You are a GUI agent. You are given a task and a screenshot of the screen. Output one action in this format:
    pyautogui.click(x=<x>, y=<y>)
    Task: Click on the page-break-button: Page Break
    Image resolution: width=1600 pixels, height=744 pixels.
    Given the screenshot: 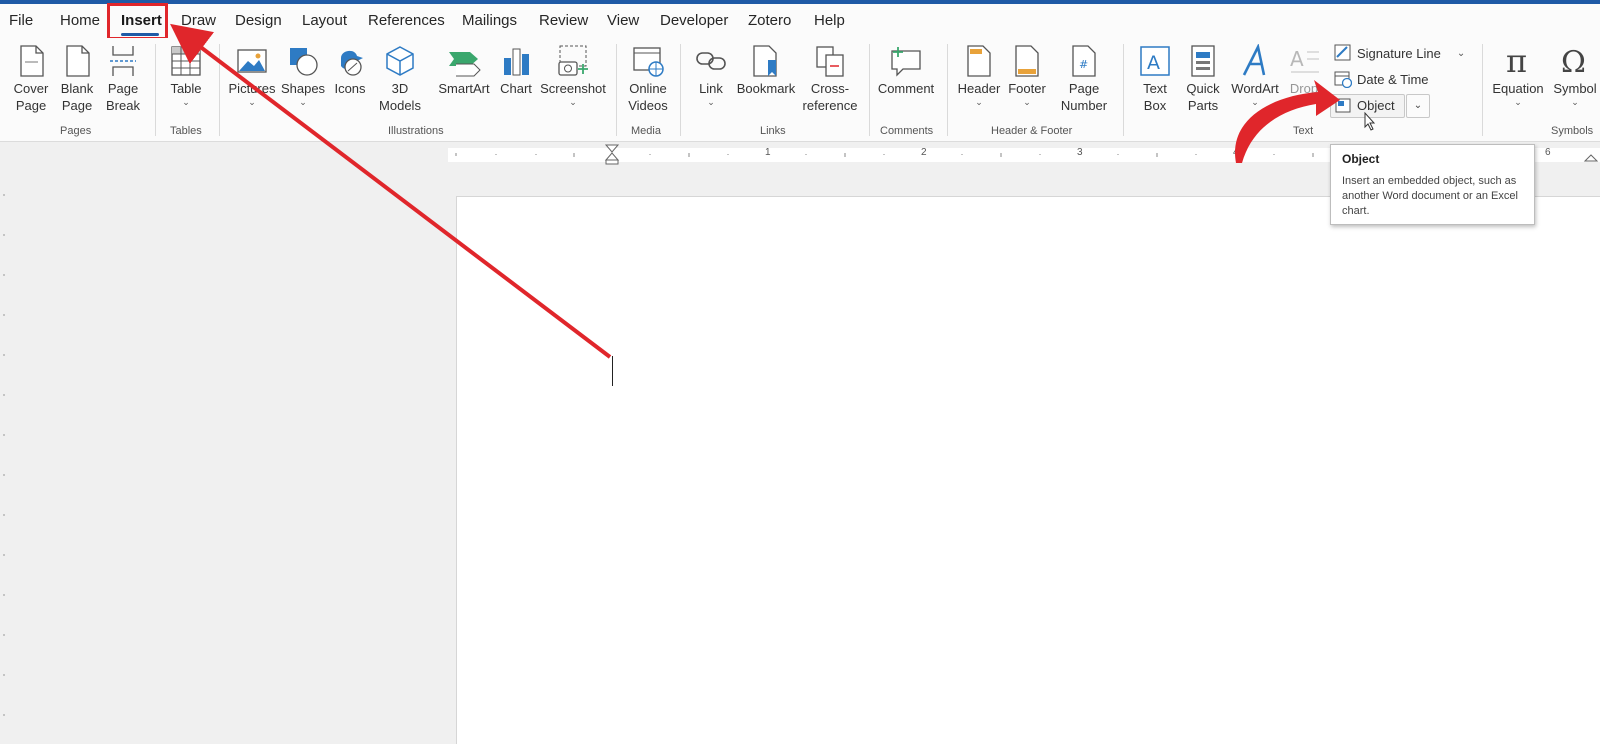 What is the action you would take?
    pyautogui.click(x=123, y=79)
    